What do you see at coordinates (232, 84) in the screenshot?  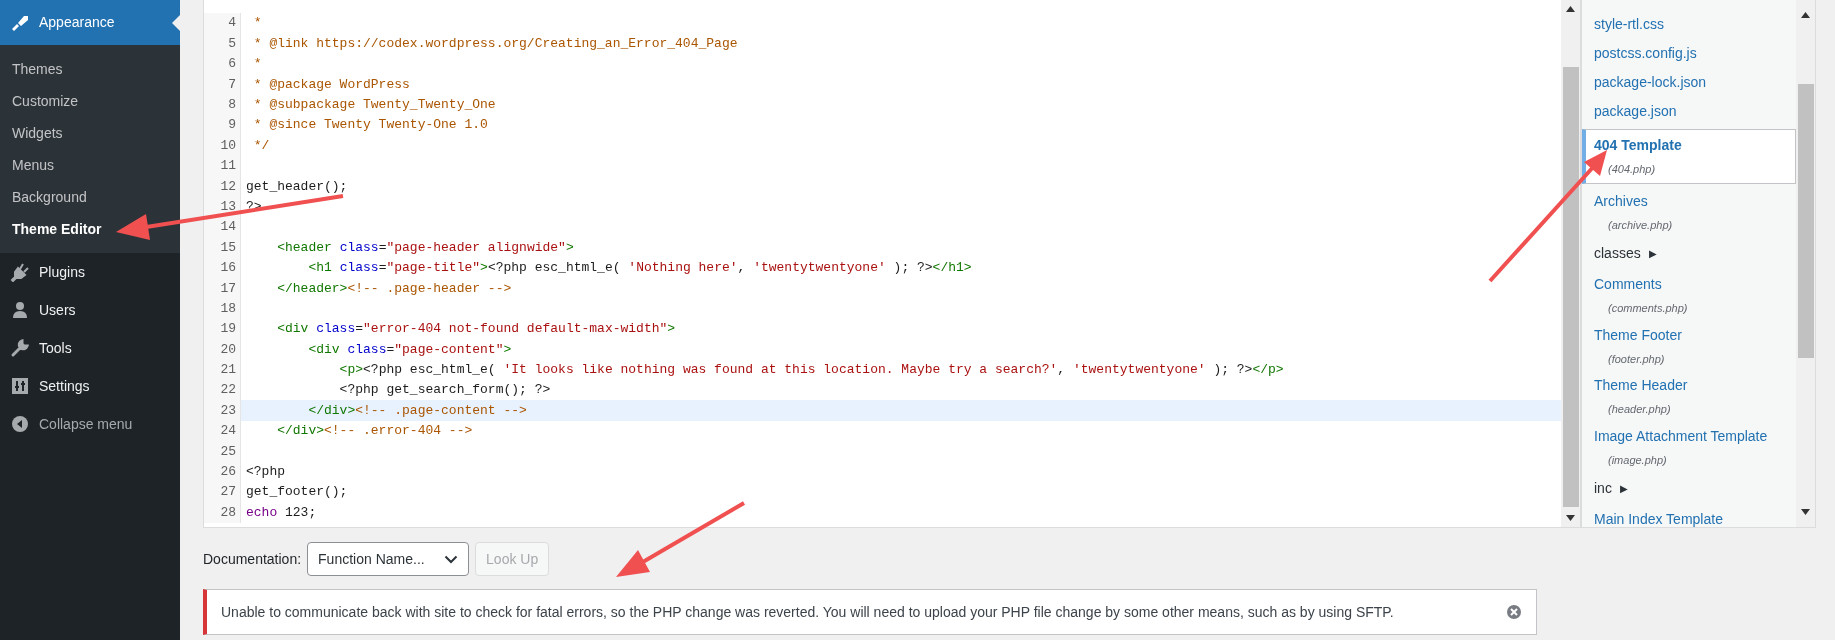 I see `line-number: 7` at bounding box center [232, 84].